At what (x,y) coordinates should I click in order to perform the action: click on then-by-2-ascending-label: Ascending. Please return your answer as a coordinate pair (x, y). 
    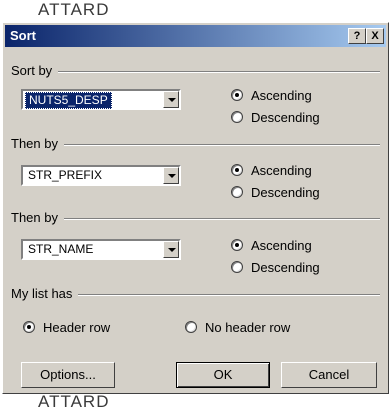
    Looking at the image, I should click on (281, 245).